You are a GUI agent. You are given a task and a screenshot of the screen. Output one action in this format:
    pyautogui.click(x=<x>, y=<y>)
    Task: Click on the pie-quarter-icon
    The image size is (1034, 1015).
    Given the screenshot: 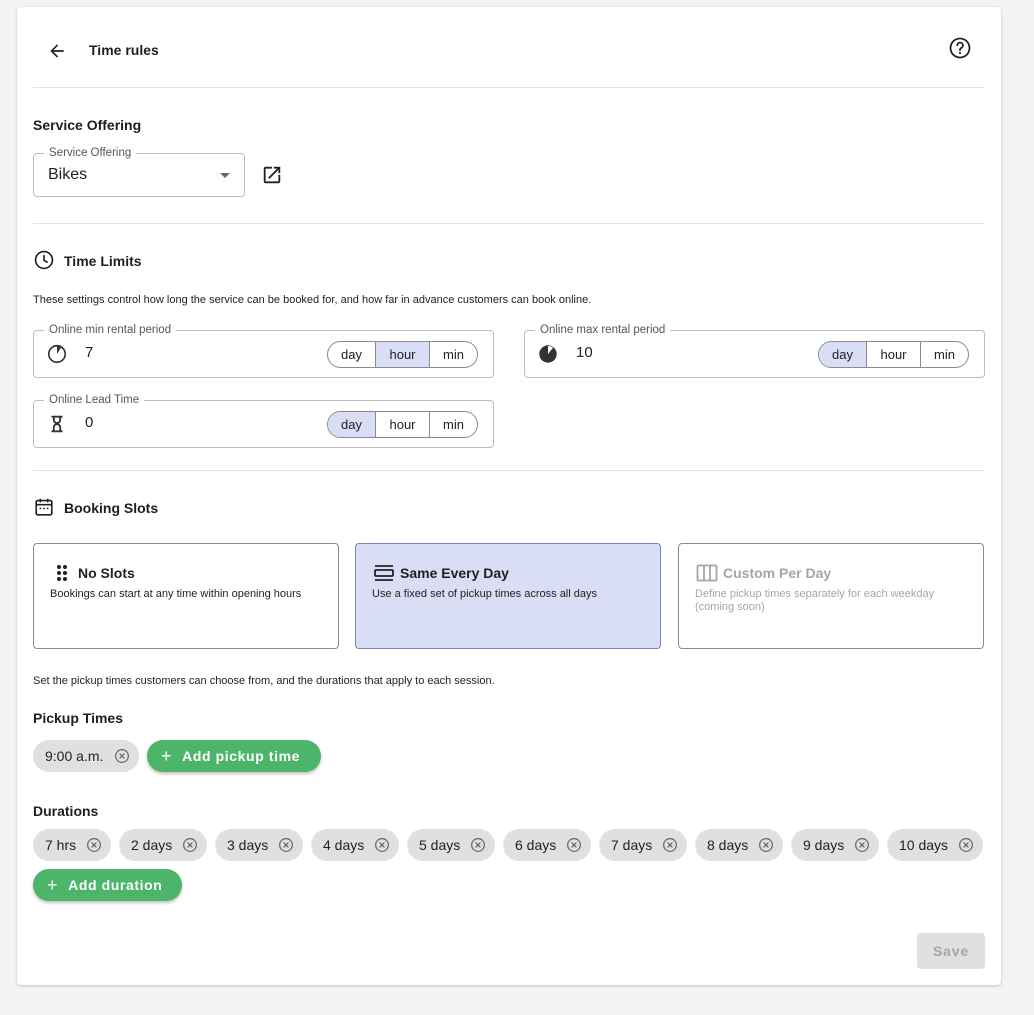 What is the action you would take?
    pyautogui.click(x=57, y=354)
    